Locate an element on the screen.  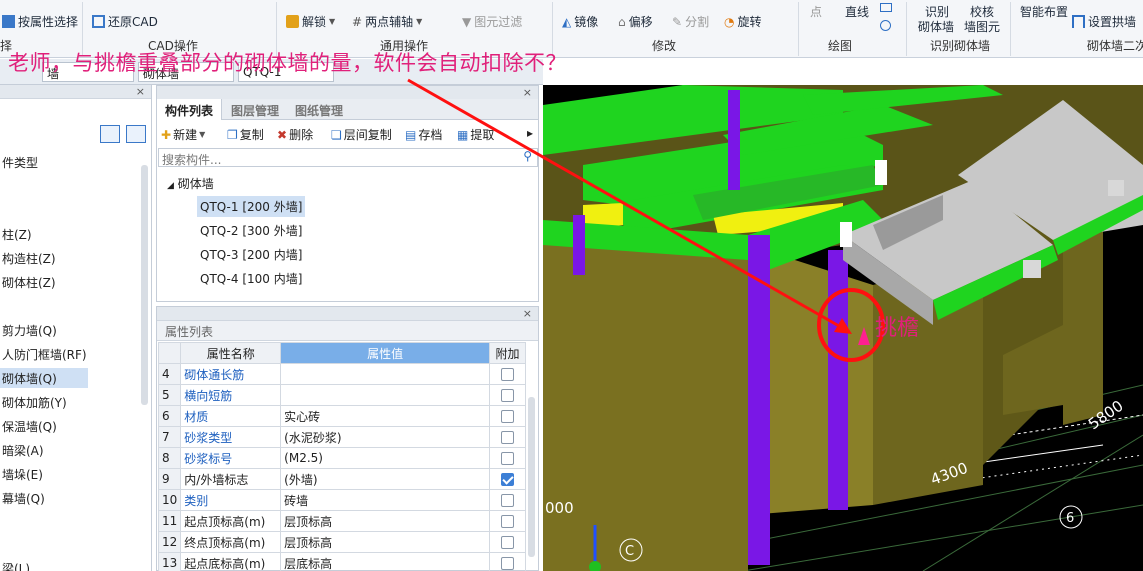
property-row: 12 终点顶标高(m) 层顶标高 is located at coordinates (341, 542).